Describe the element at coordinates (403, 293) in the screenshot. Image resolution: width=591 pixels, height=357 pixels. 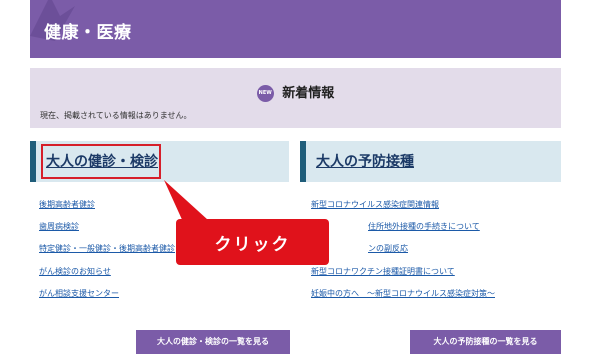
I see `right-link: 妊娠中の方へ ～新型コロナウイルス感染症対策～` at that location.